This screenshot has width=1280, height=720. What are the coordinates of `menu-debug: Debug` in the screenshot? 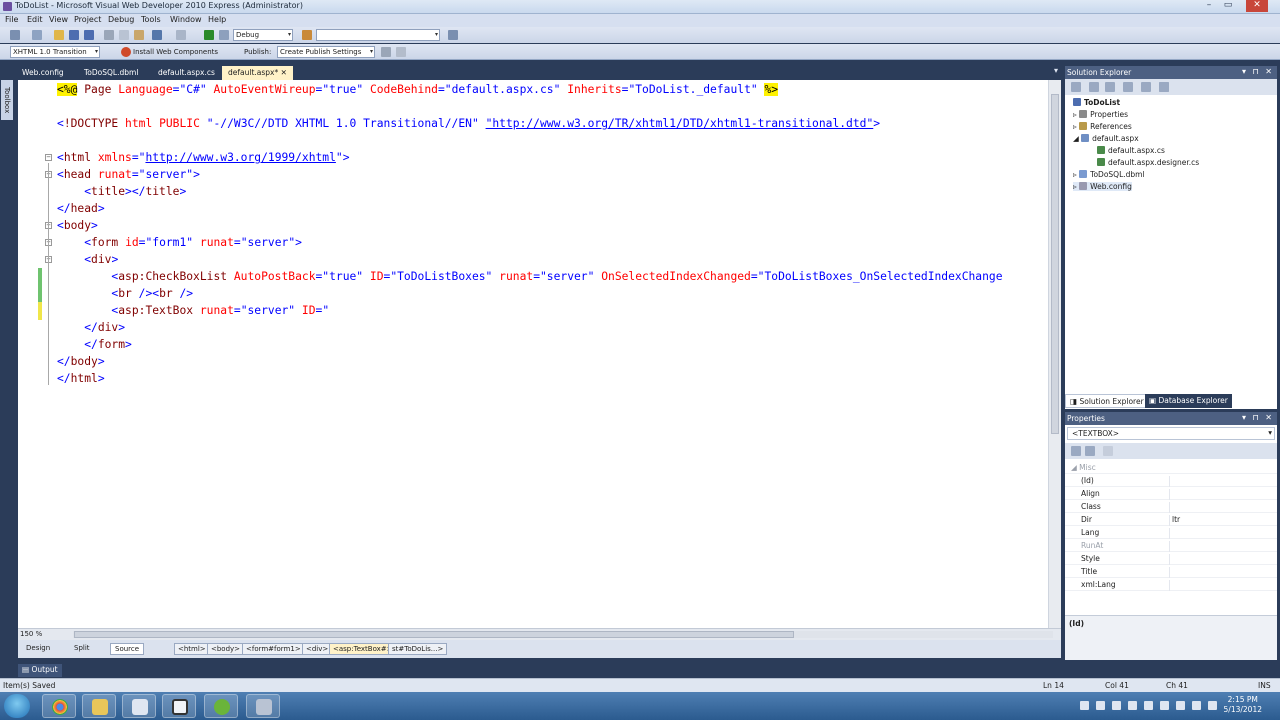 It's located at (121, 19).